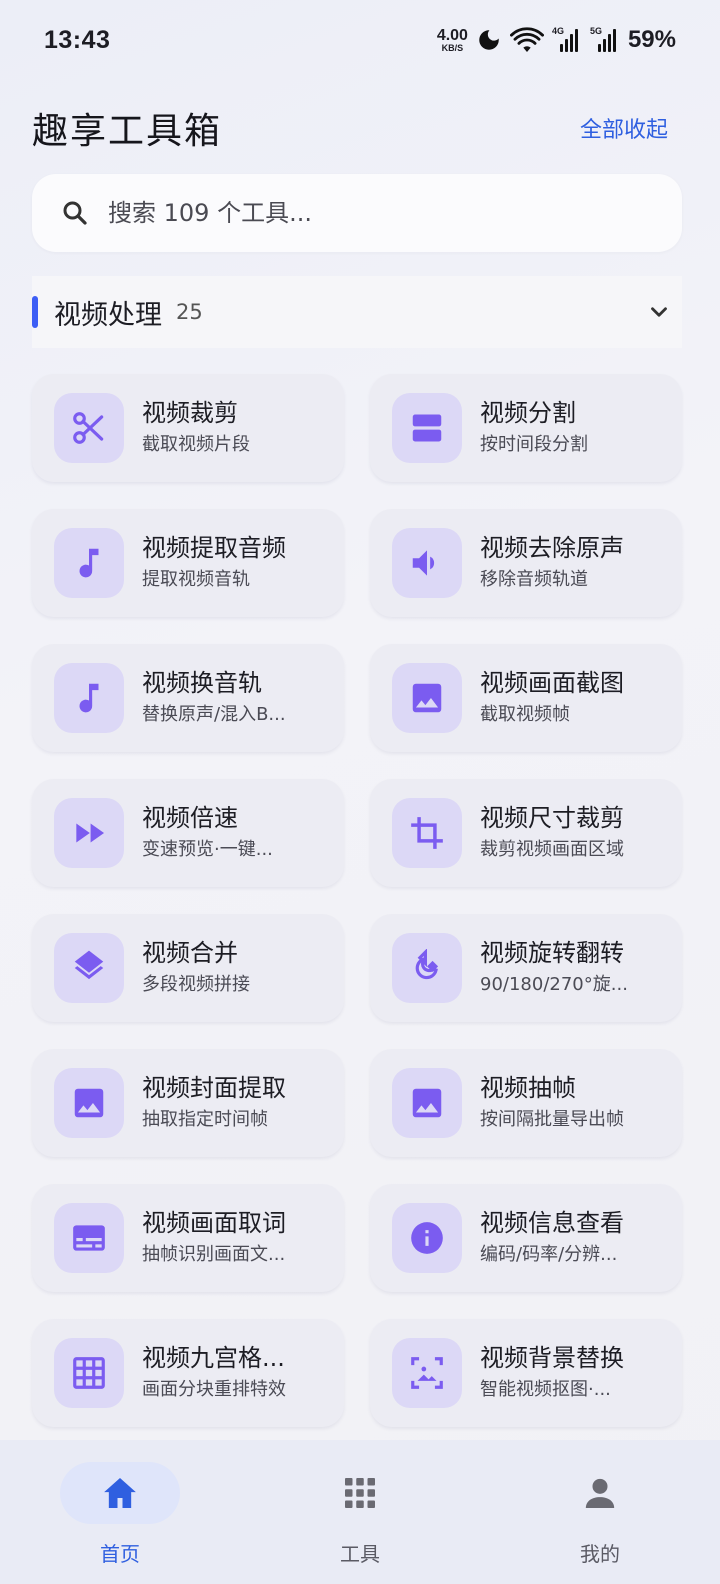 This screenshot has height=1584, width=720. Describe the element at coordinates (552, 548) in the screenshot. I see `tool-card-title: 视频去除原声` at that location.